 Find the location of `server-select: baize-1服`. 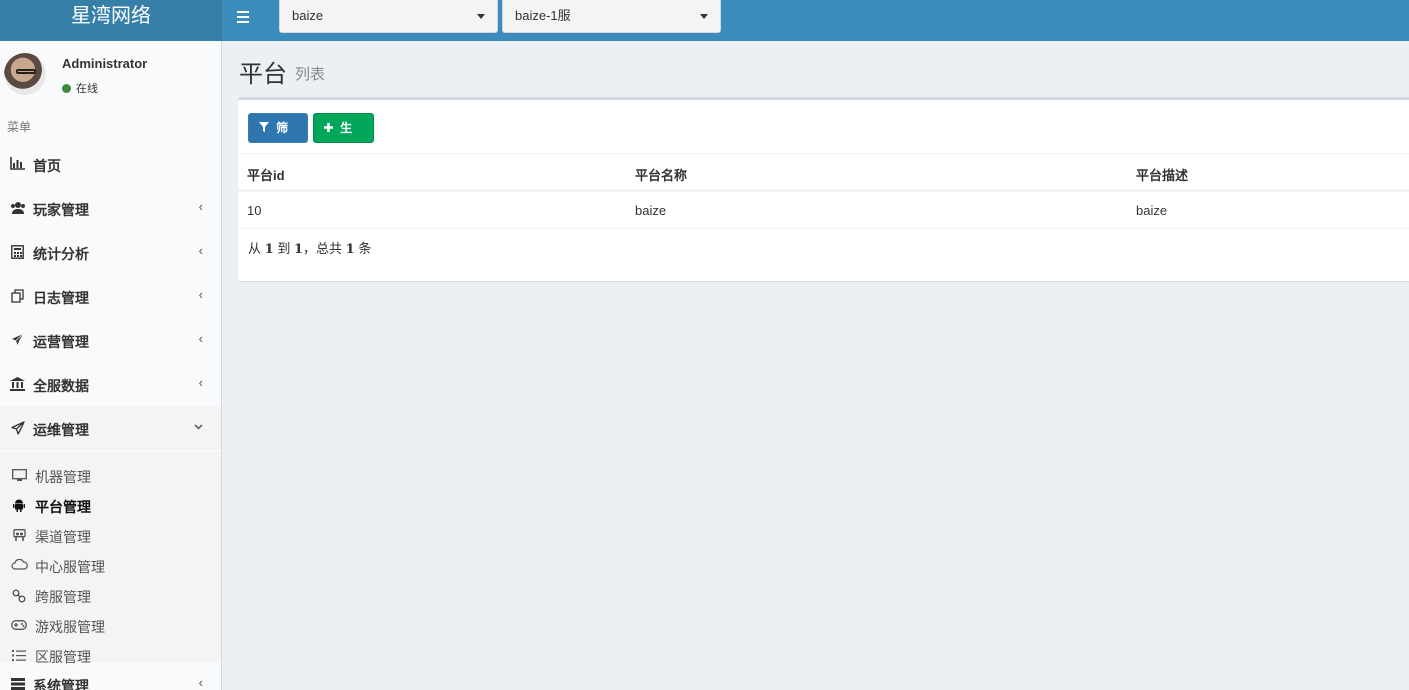

server-select: baize-1服 is located at coordinates (611, 16).